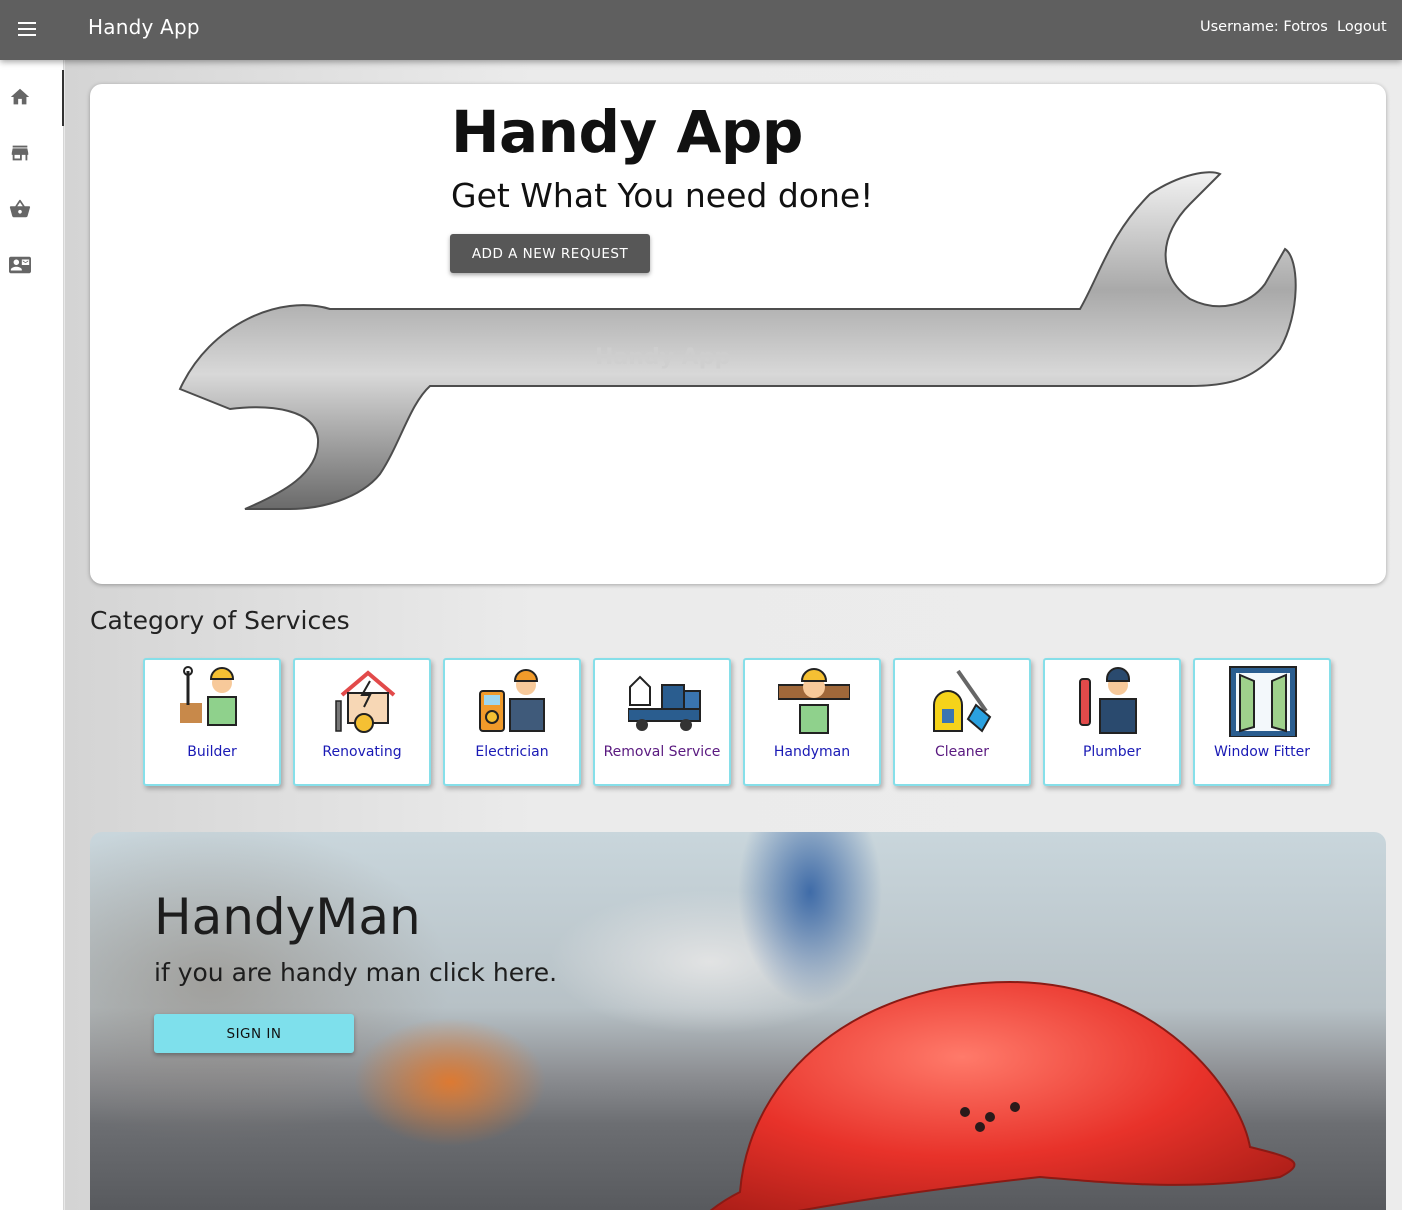 The image size is (1402, 1210). What do you see at coordinates (814, 701) in the screenshot?
I see `handyman-icon` at bounding box center [814, 701].